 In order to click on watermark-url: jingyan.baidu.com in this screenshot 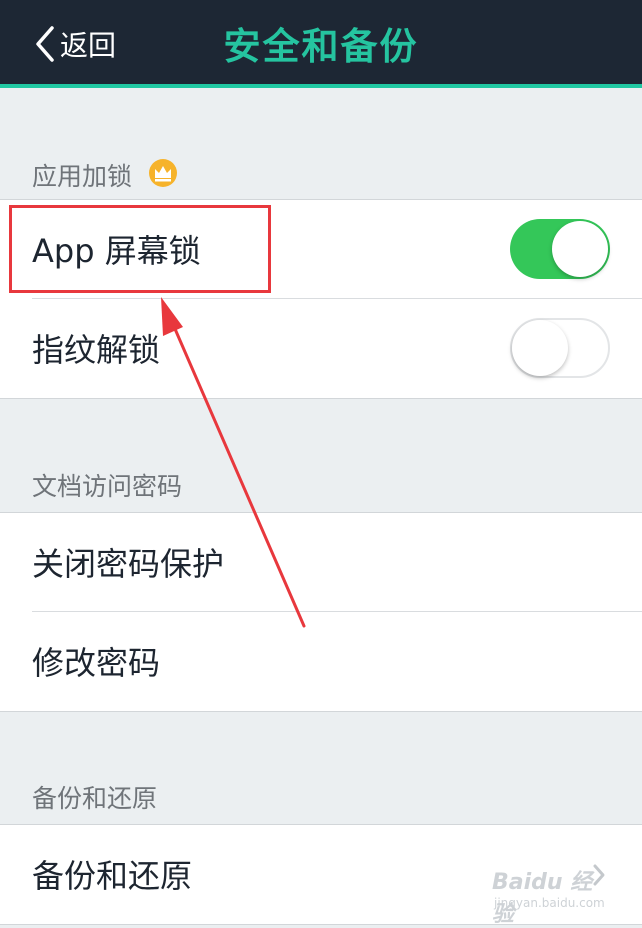, I will do `click(549, 903)`.